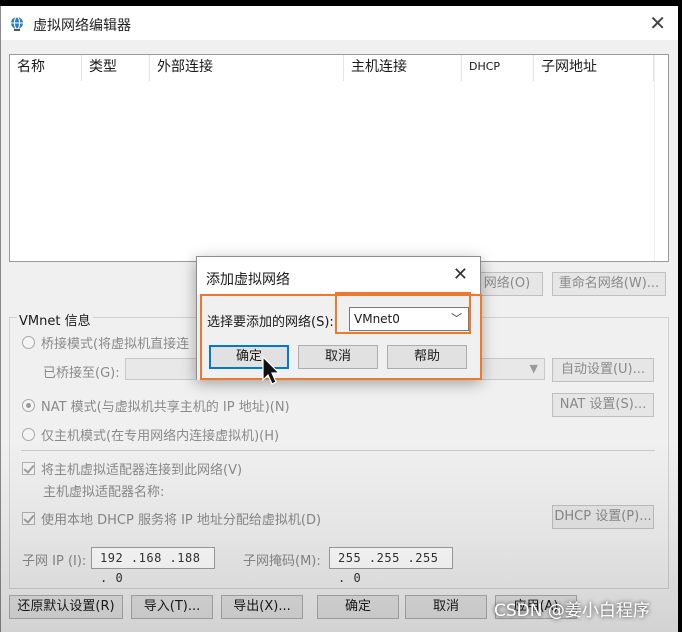 Image resolution: width=682 pixels, height=632 pixels. Describe the element at coordinates (427, 357) in the screenshot. I see `dialog-help-button: 帮助` at that location.